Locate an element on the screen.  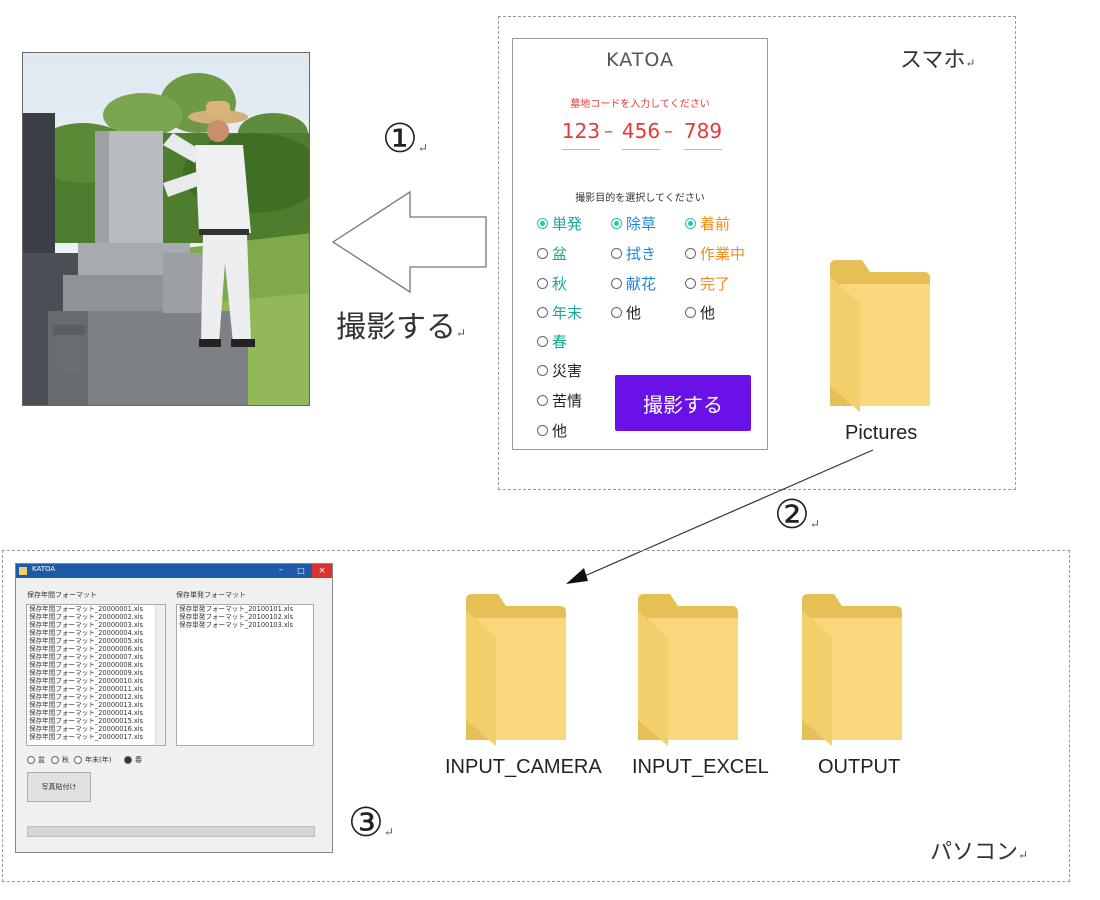
code-part-3: 789 is located at coordinates (703, 131).